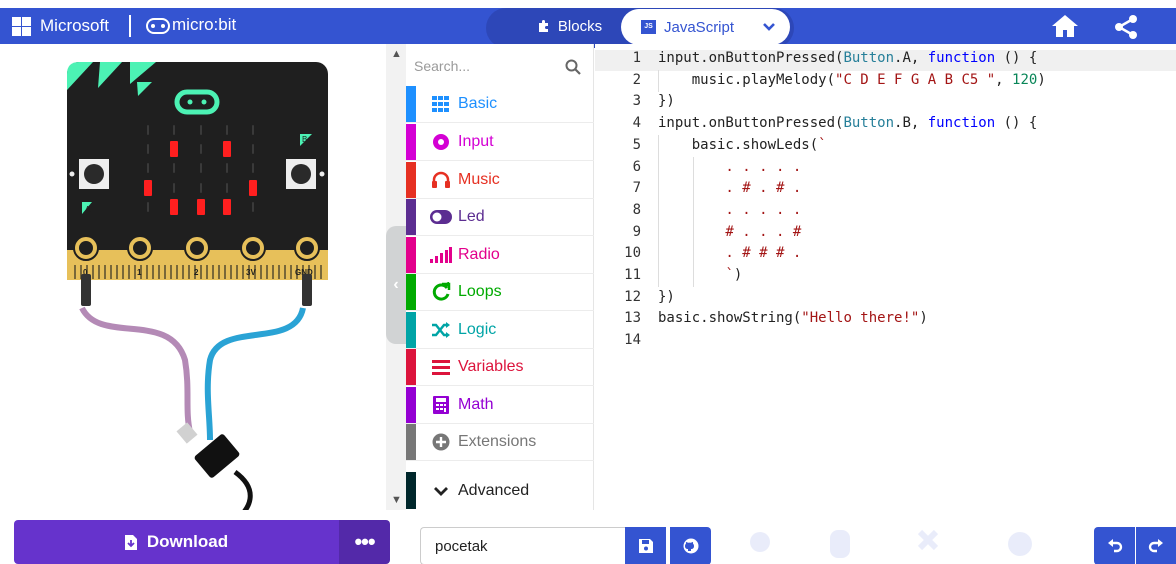 This screenshot has width=1176, height=564. I want to click on loop-arrow-icon, so click(441, 292).